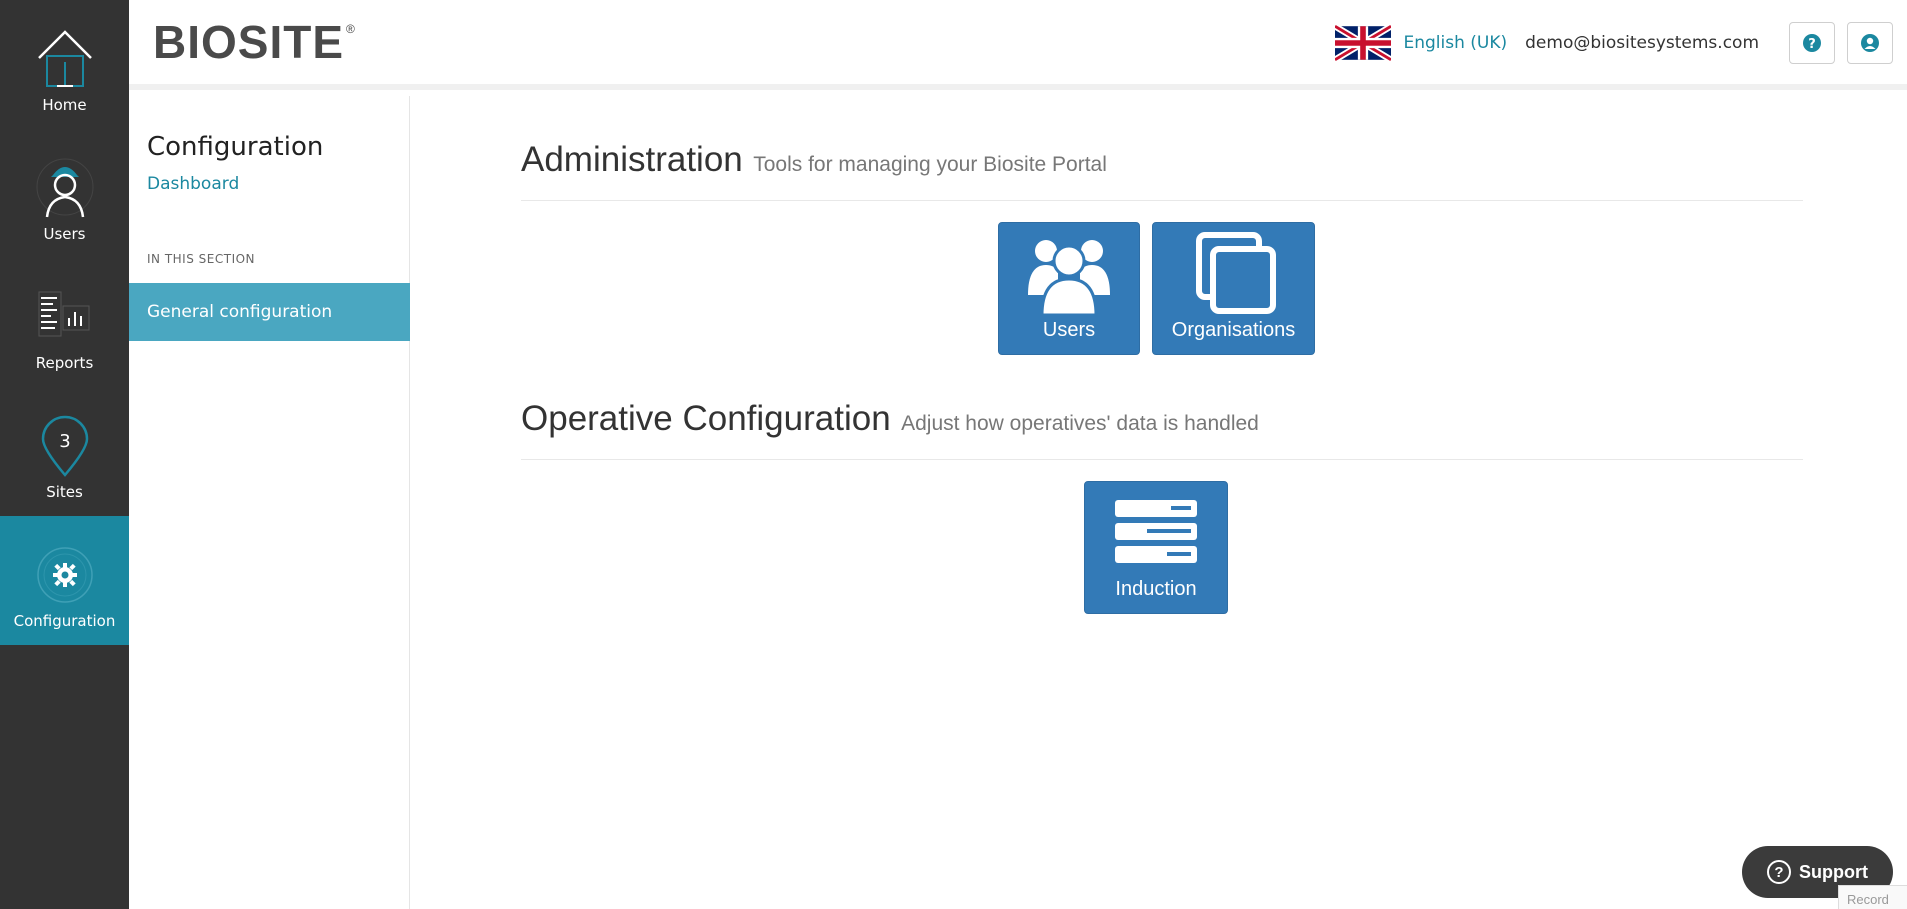 This screenshot has height=909, width=1907. Describe the element at coordinates (64, 234) in the screenshot. I see `rail-label: Users` at that location.